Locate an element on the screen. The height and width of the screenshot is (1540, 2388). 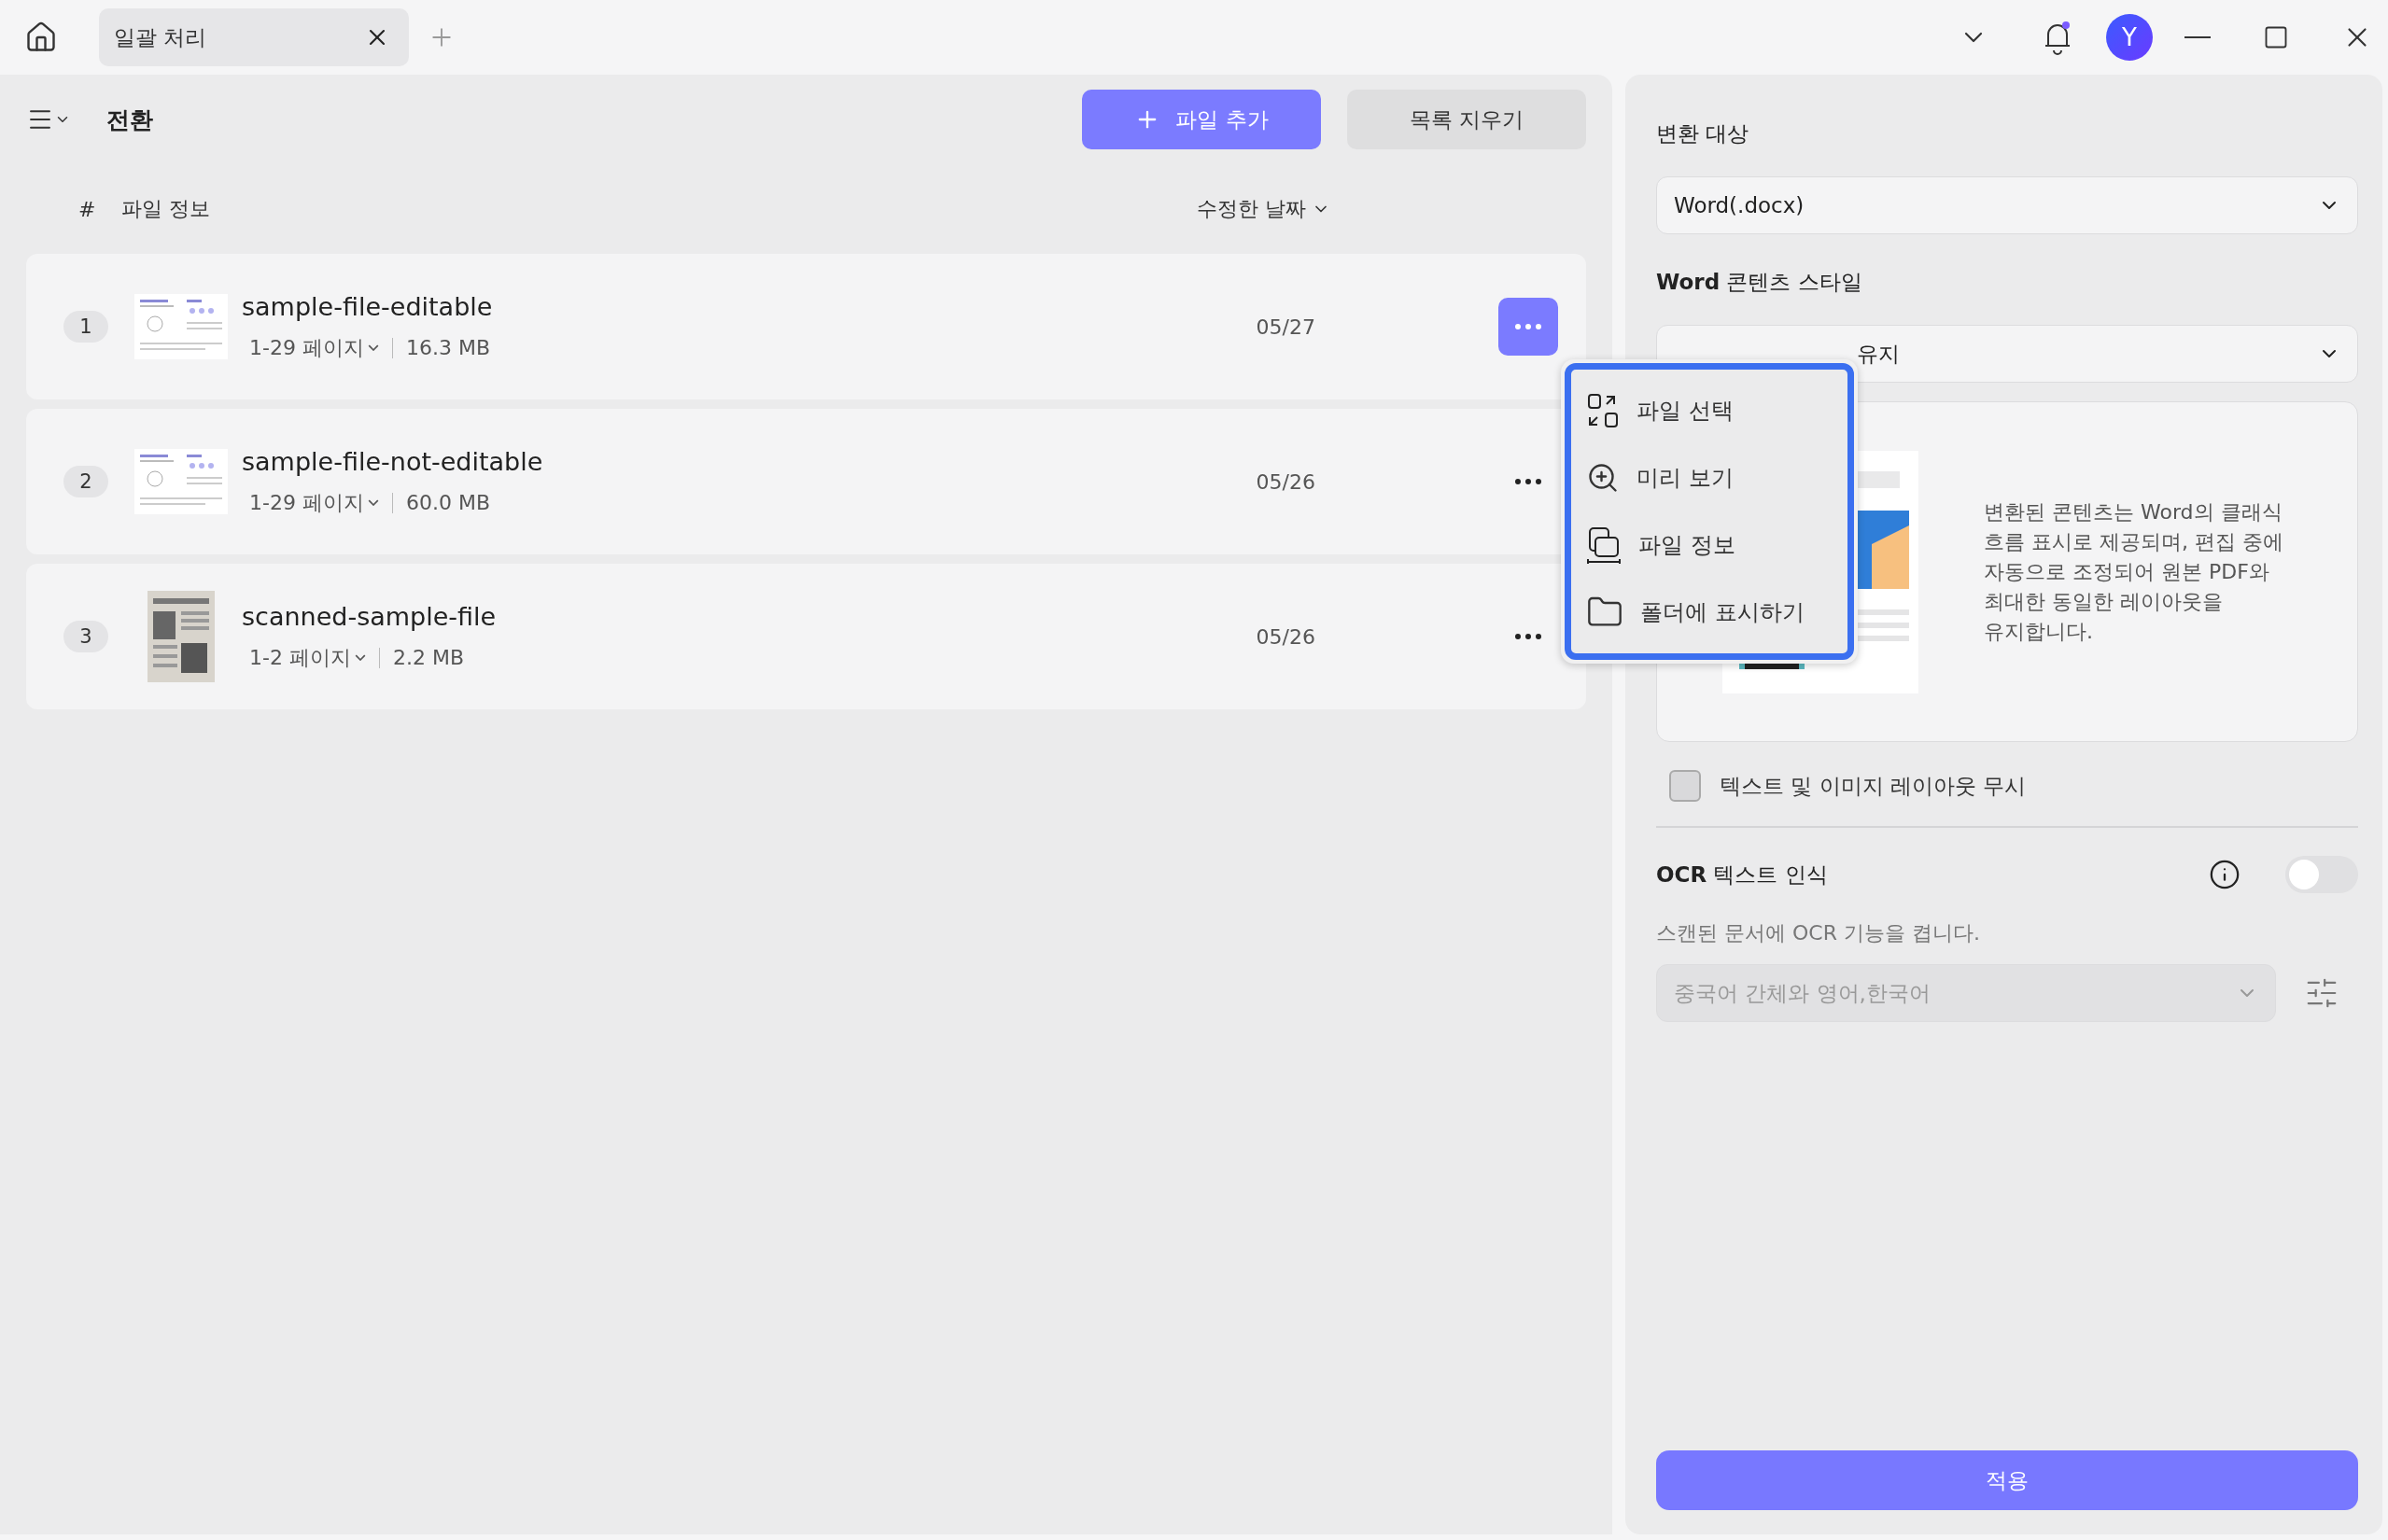
section-label: Word 콘텐츠 스타일 is located at coordinates (1759, 282).